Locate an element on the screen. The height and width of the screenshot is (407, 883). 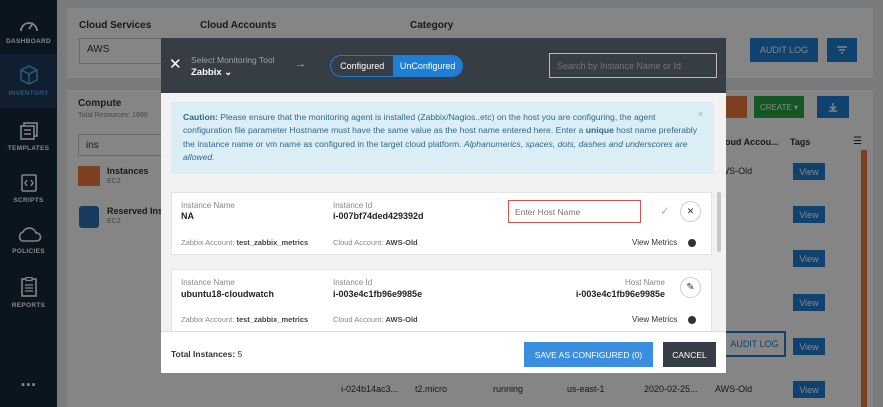
arrow-right-icon: → is located at coordinates (300, 64).